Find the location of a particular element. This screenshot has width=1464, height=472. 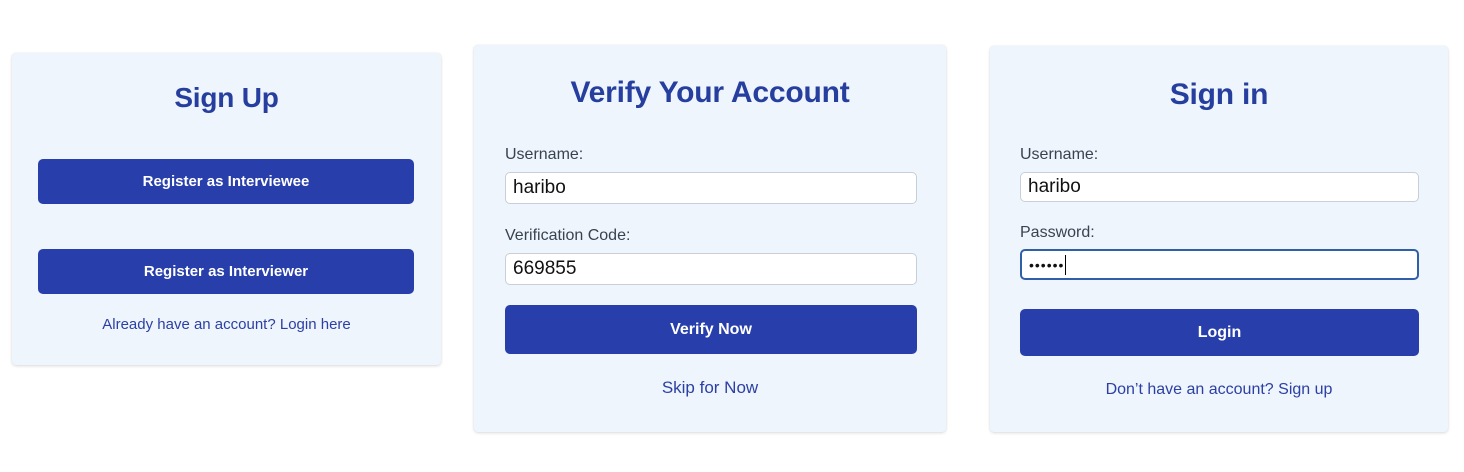

verify-now-button: Verify Now is located at coordinates (711, 329).